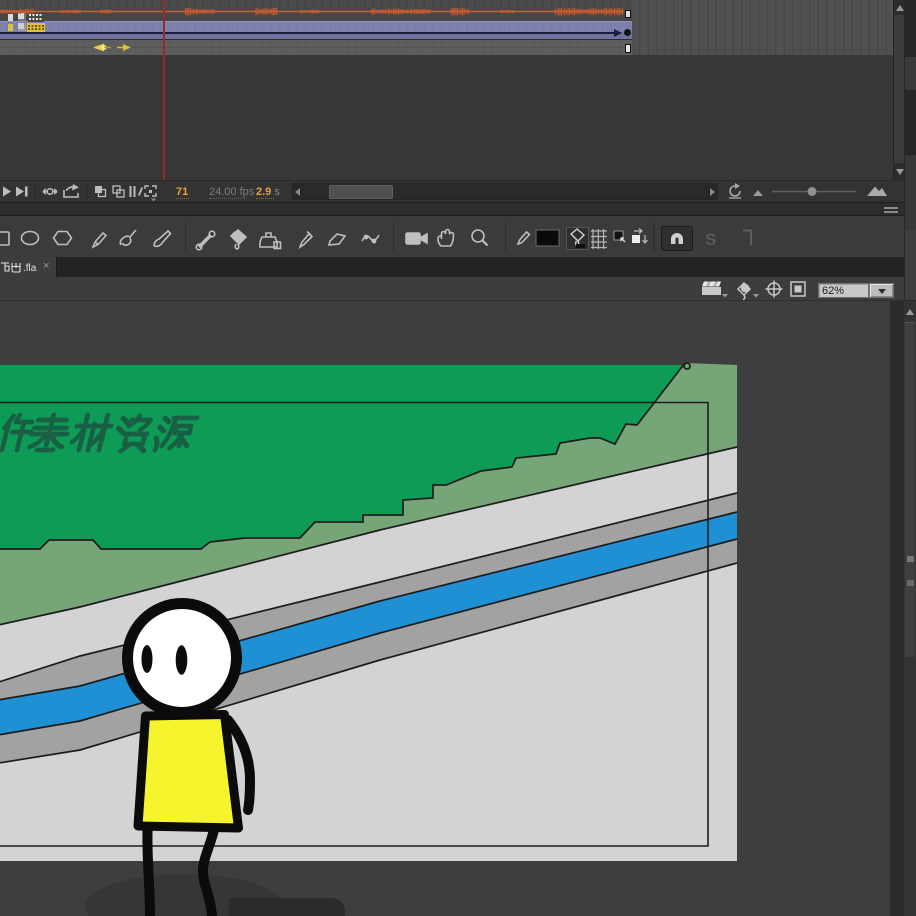 Image resolution: width=916 pixels, height=916 pixels. What do you see at coordinates (30, 268) in the screenshot?
I see `svg-text: .fla` at bounding box center [30, 268].